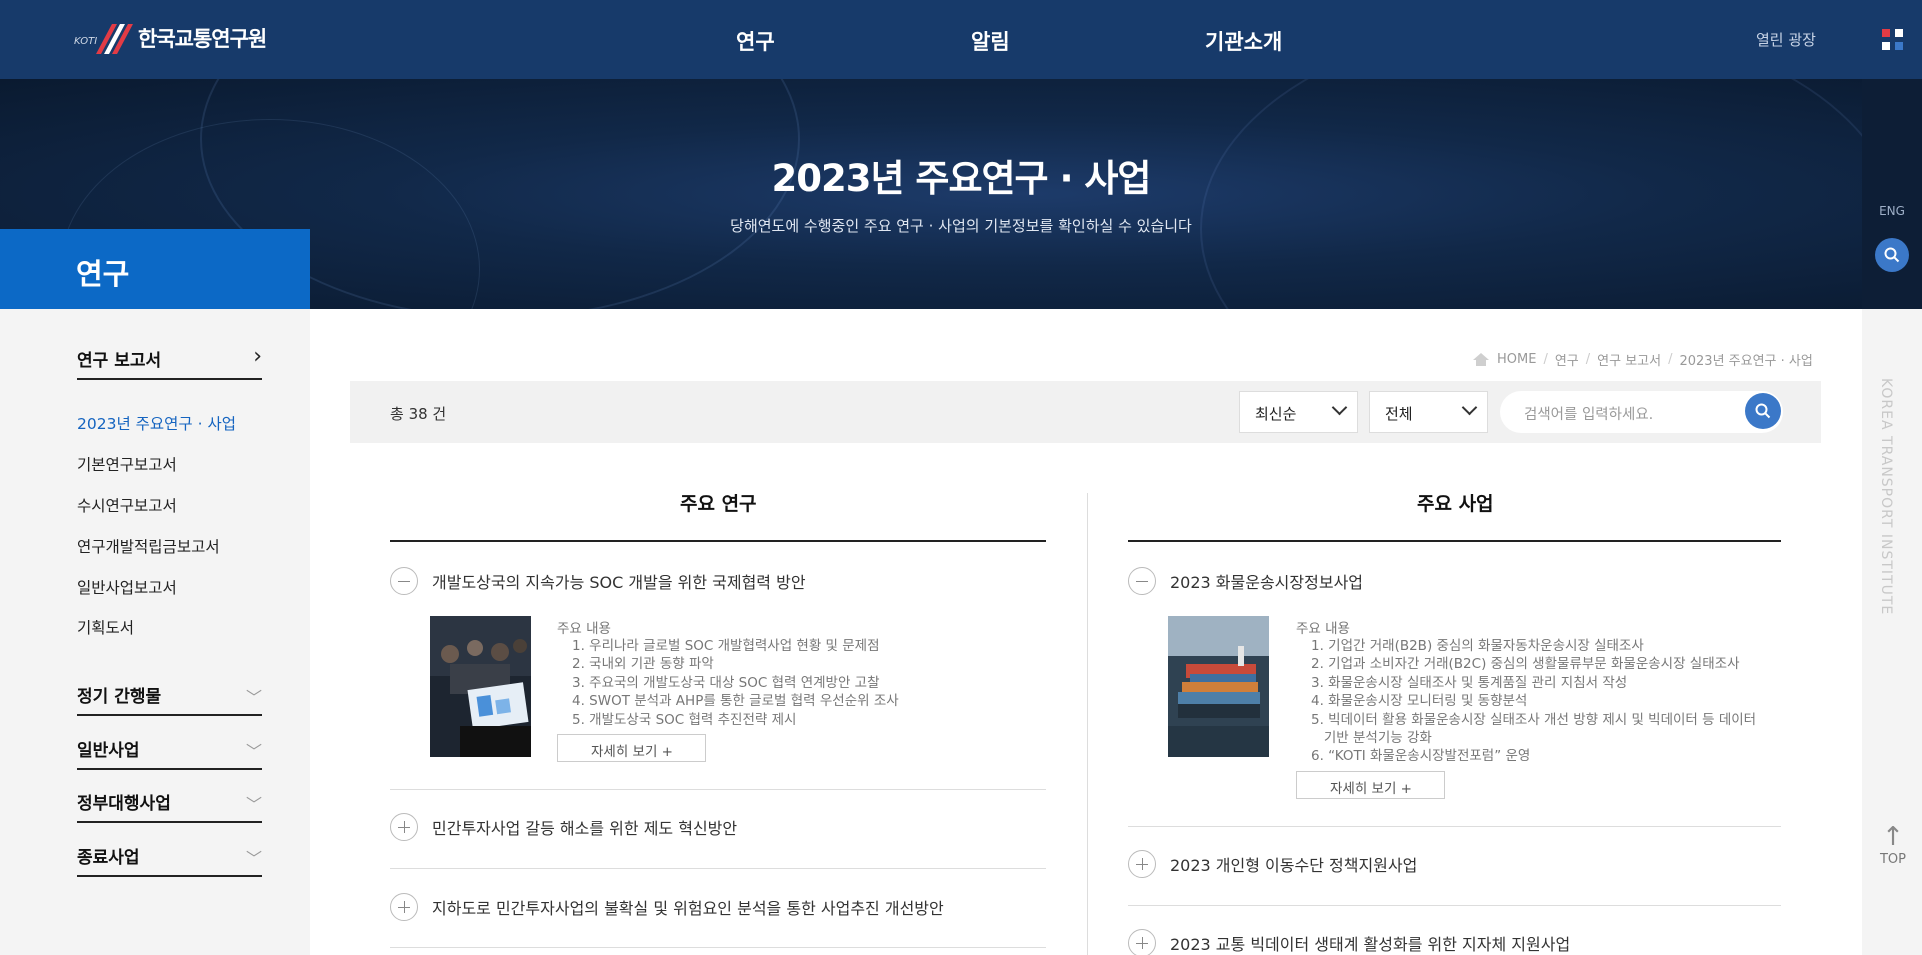 Image resolution: width=1922 pixels, height=955 pixels. What do you see at coordinates (1428, 412) in the screenshot?
I see `category-select: 전체` at bounding box center [1428, 412].